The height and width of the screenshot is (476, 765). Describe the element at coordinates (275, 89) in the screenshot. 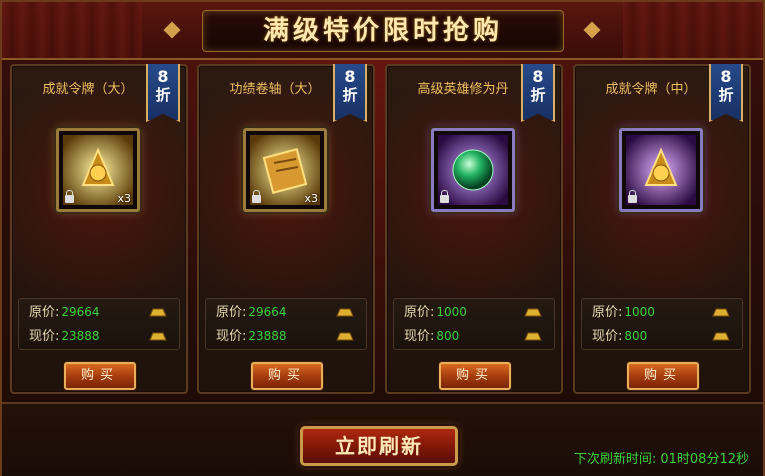

I see `item-name: 功绩卷轴（大）` at that location.